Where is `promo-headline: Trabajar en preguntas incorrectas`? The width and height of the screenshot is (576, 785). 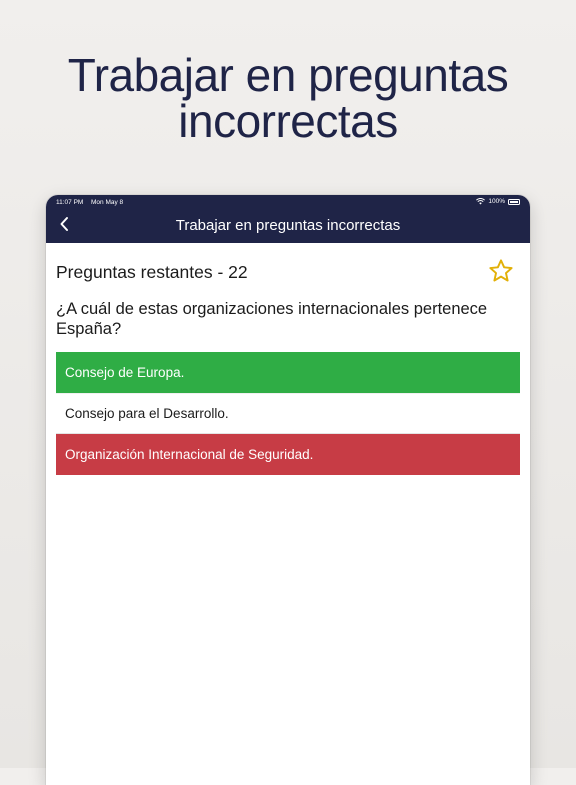 promo-headline: Trabajar en preguntas incorrectas is located at coordinates (288, 98).